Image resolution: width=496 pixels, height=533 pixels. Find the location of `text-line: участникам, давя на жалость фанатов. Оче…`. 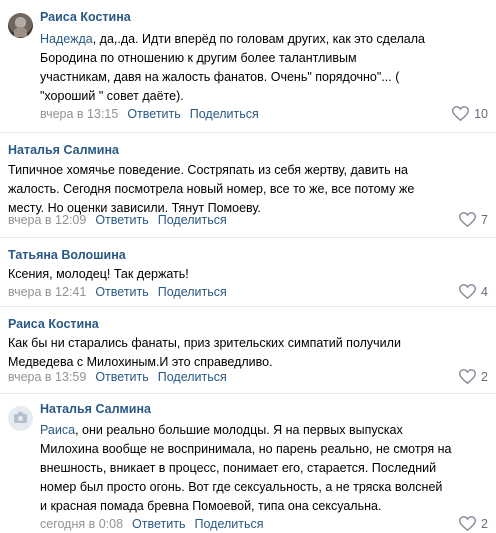

text-line: участникам, давя на жалость фанатов. Оче… is located at coordinates (220, 77).